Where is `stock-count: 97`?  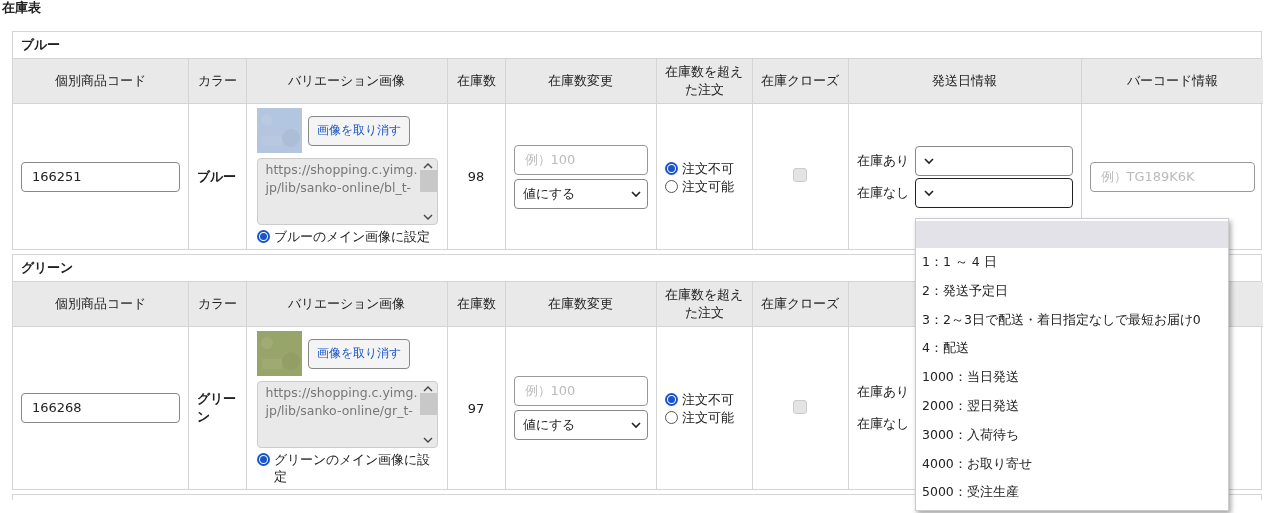
stock-count: 97 is located at coordinates (476, 408).